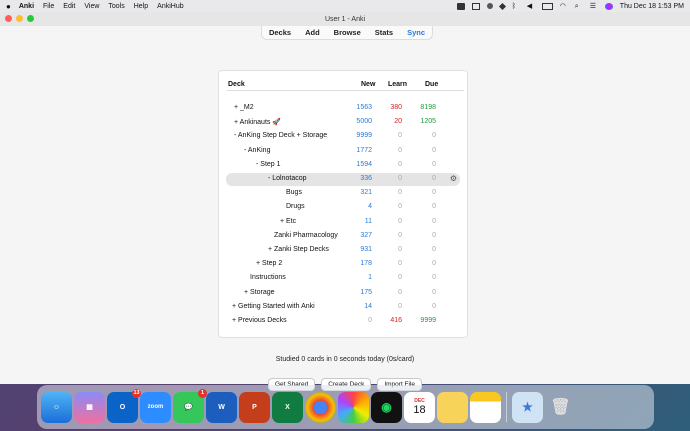 The height and width of the screenshot is (431, 690). Describe the element at coordinates (502, 6) in the screenshot. I see `dropbox-icon` at that location.